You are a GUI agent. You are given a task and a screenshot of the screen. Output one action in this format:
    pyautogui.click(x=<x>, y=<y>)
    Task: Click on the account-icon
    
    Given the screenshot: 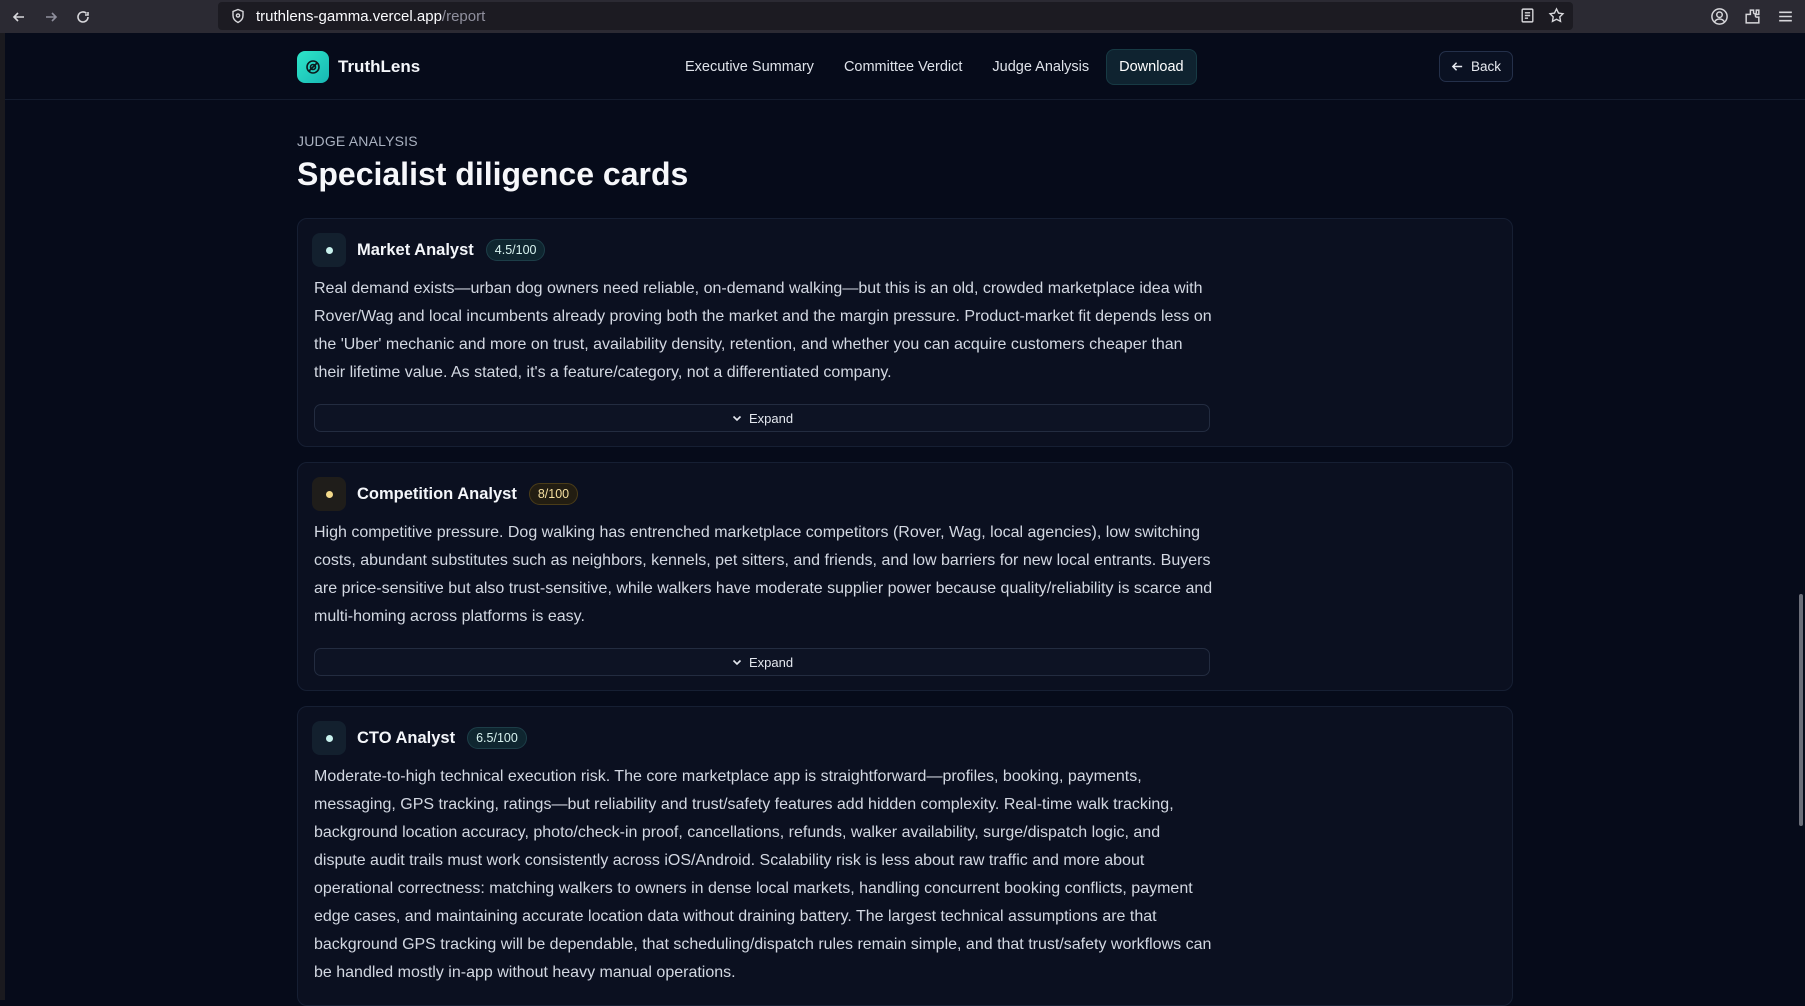 What is the action you would take?
    pyautogui.click(x=1719, y=16)
    